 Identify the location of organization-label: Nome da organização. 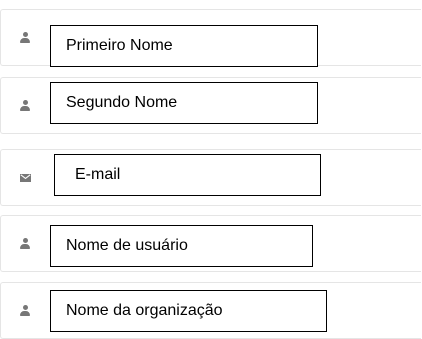
(144, 310).